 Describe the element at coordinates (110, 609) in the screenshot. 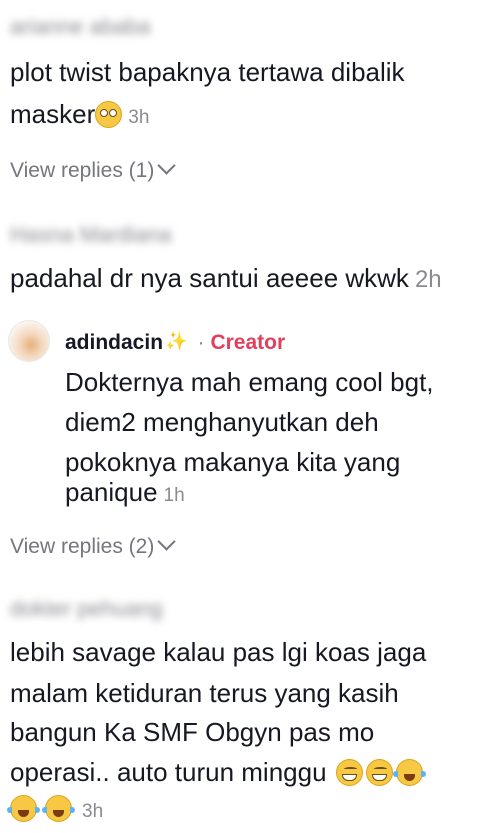

I see `comment-4-username: dokter pehuang` at that location.